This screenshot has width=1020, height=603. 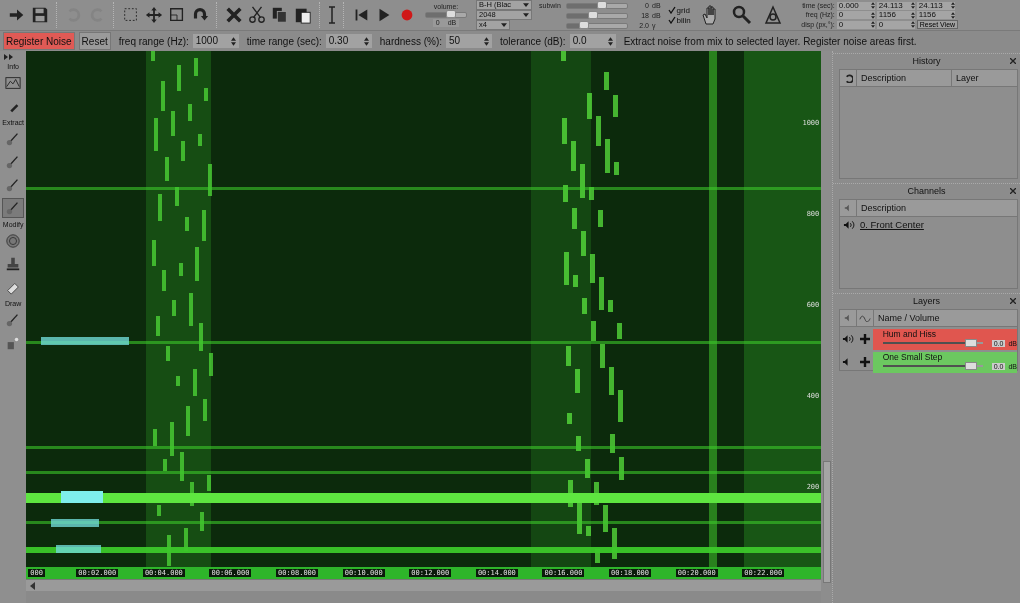 What do you see at coordinates (679, 10) in the screenshot?
I see `checkbox: grid` at bounding box center [679, 10].